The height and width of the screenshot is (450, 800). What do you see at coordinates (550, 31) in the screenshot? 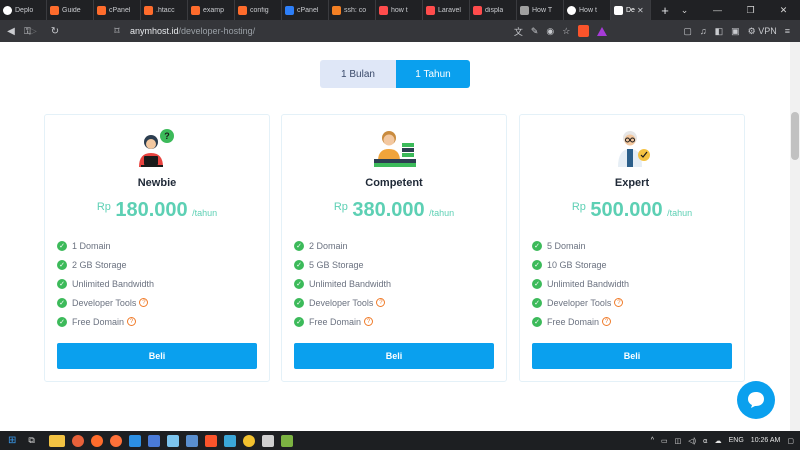
I see `rss-icon: ◉` at bounding box center [550, 31].